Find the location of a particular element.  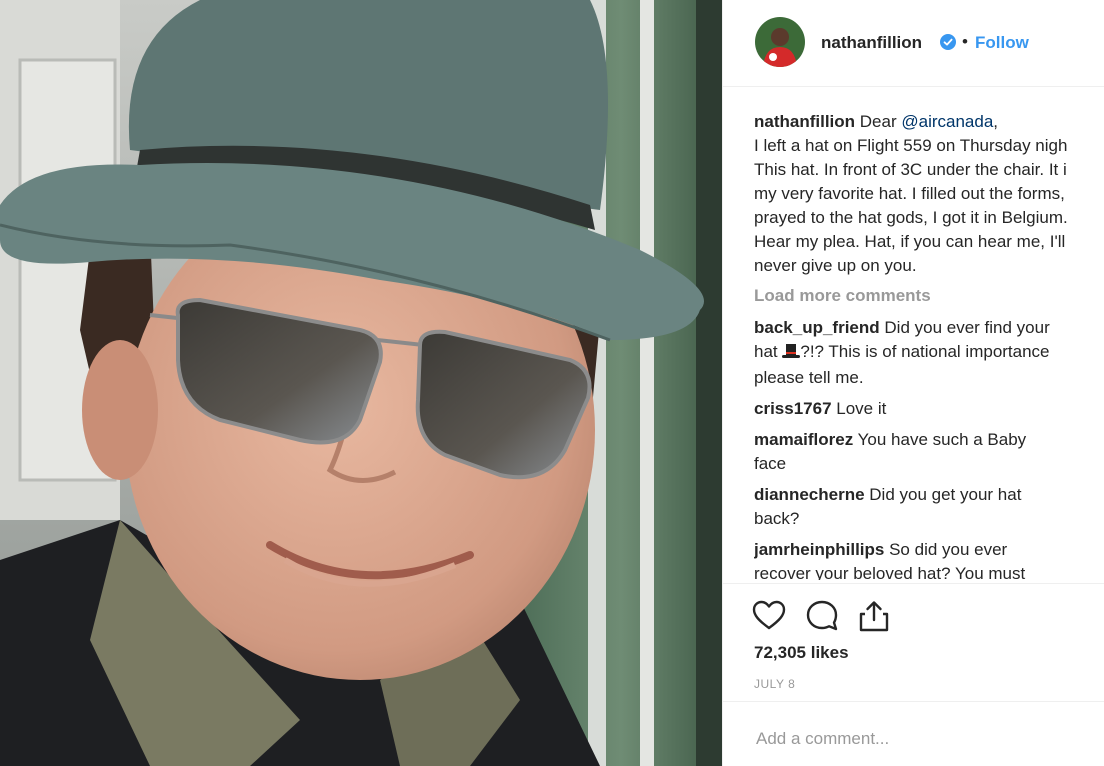

comment-username: jamrheinphillips is located at coordinates (819, 549).